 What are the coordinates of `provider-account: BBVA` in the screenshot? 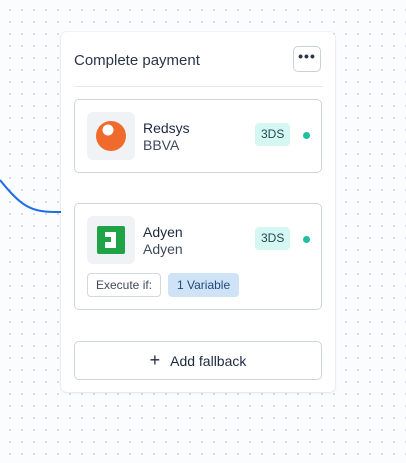 It's located at (161, 145).